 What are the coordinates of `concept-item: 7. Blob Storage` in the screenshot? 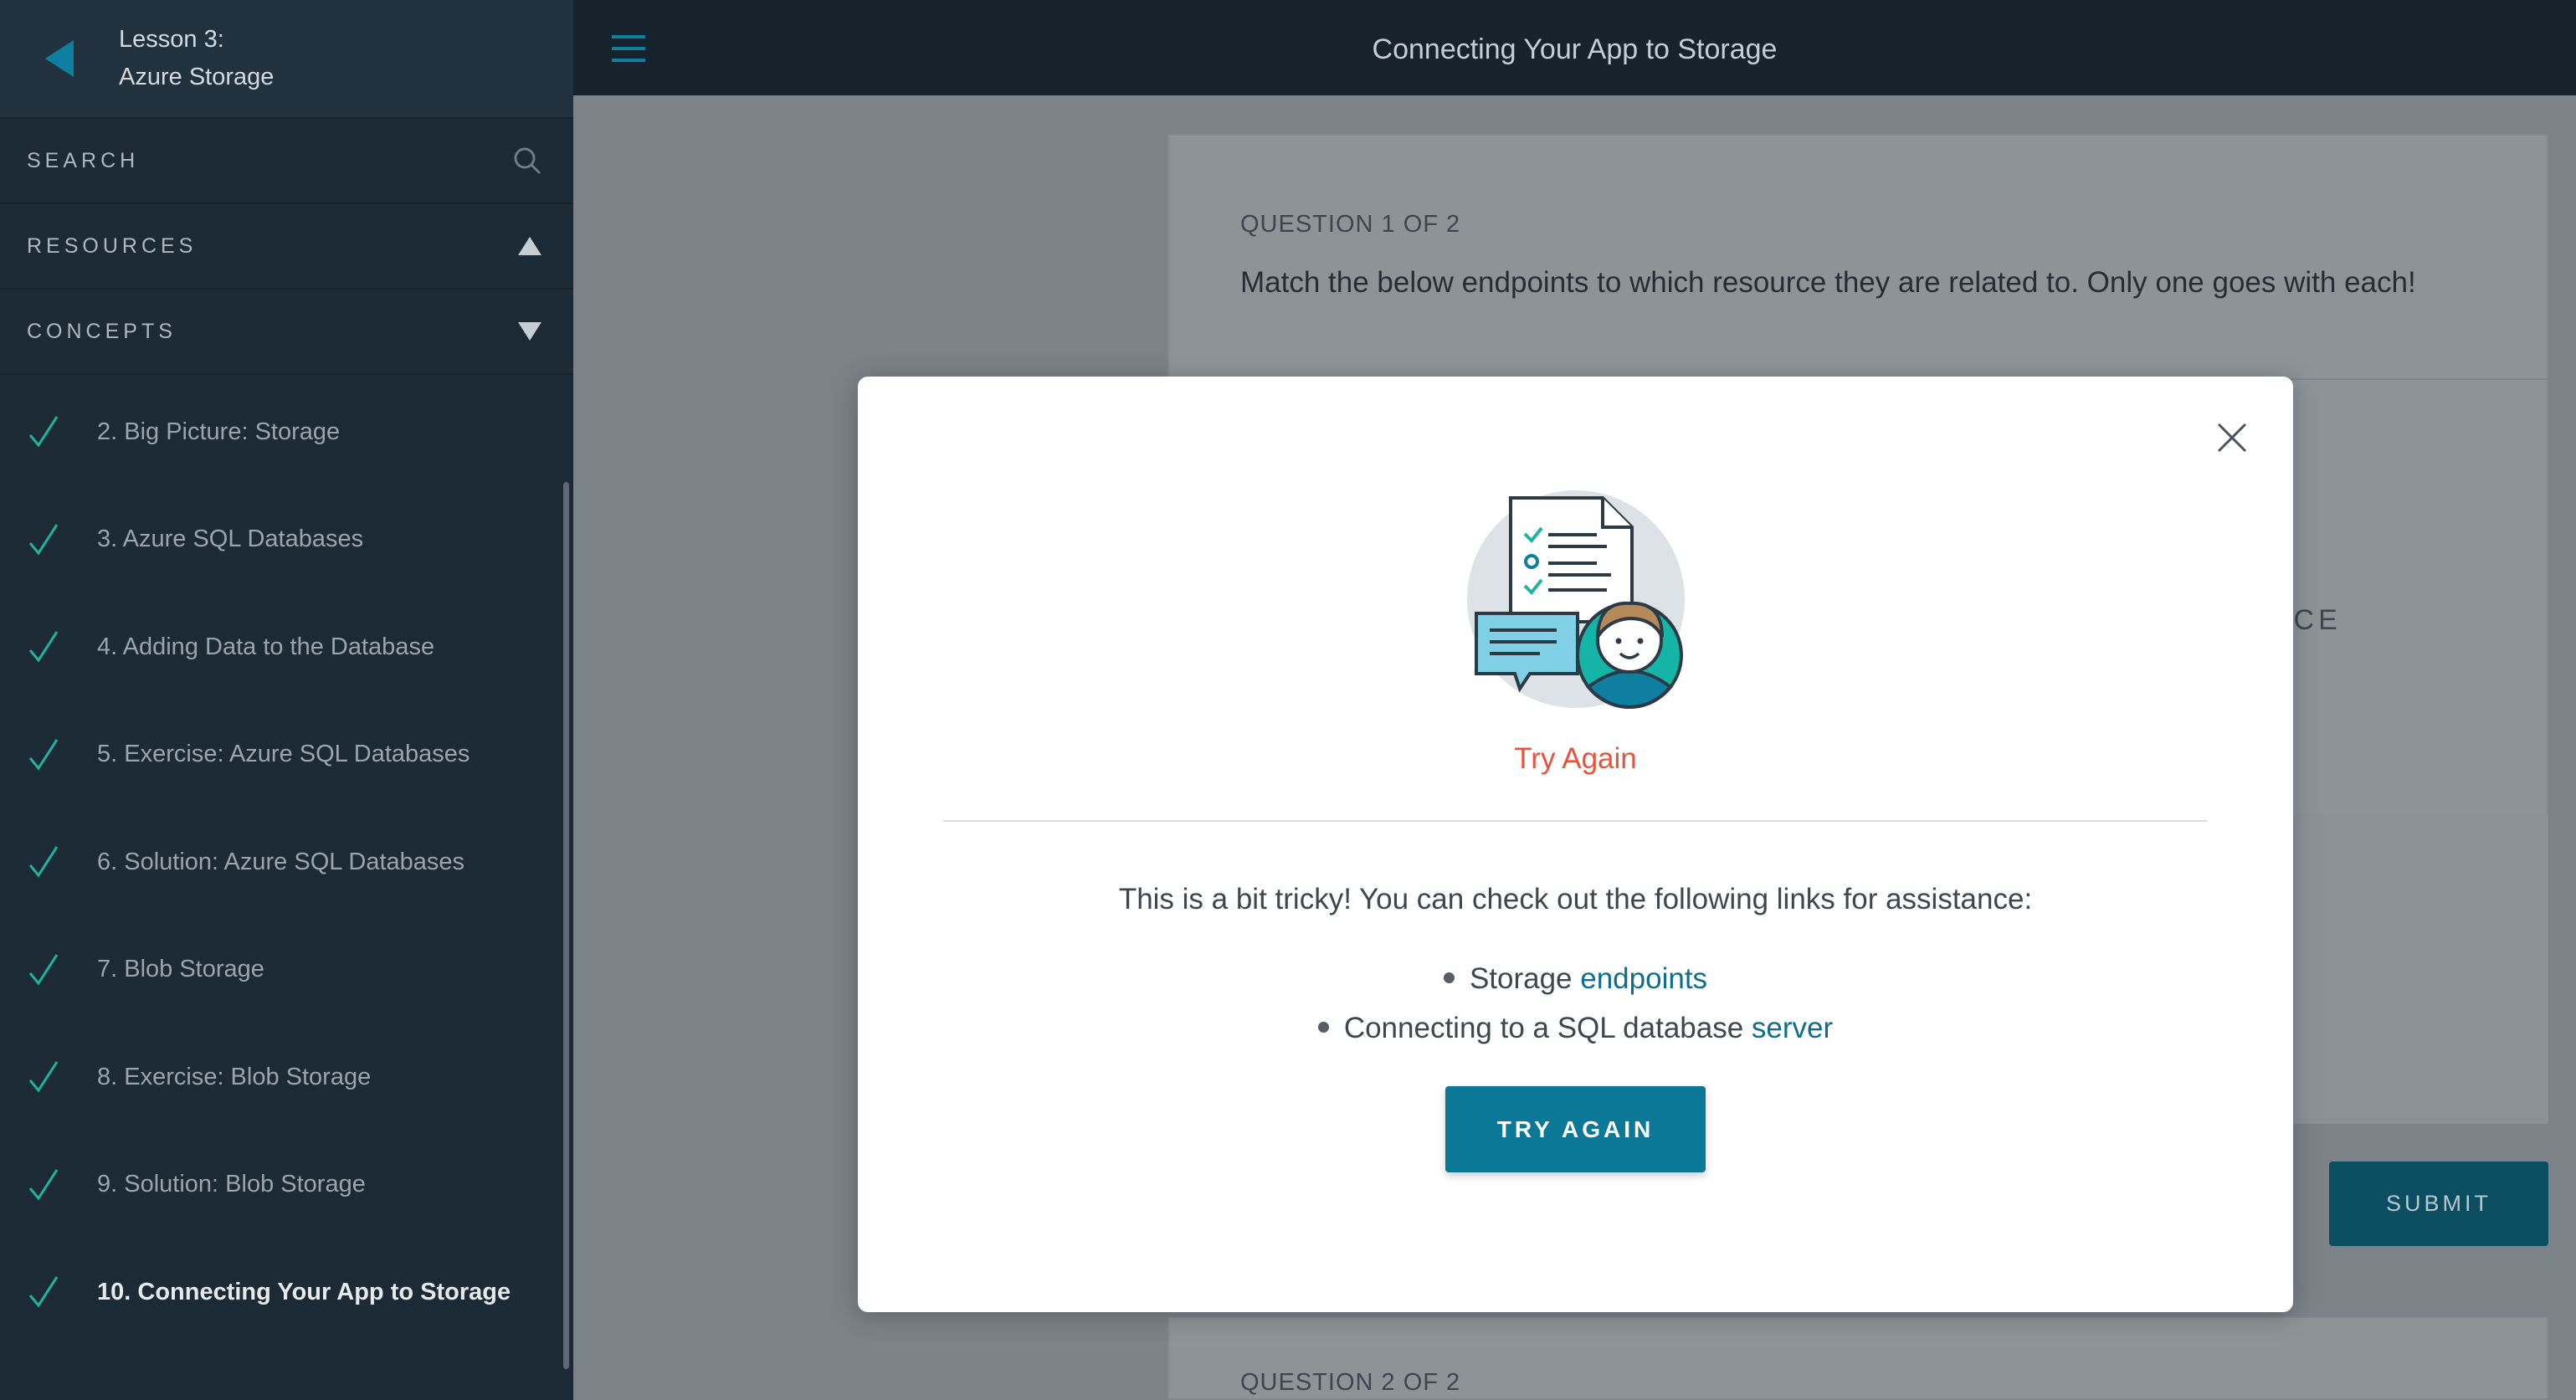 It's located at (281, 970).